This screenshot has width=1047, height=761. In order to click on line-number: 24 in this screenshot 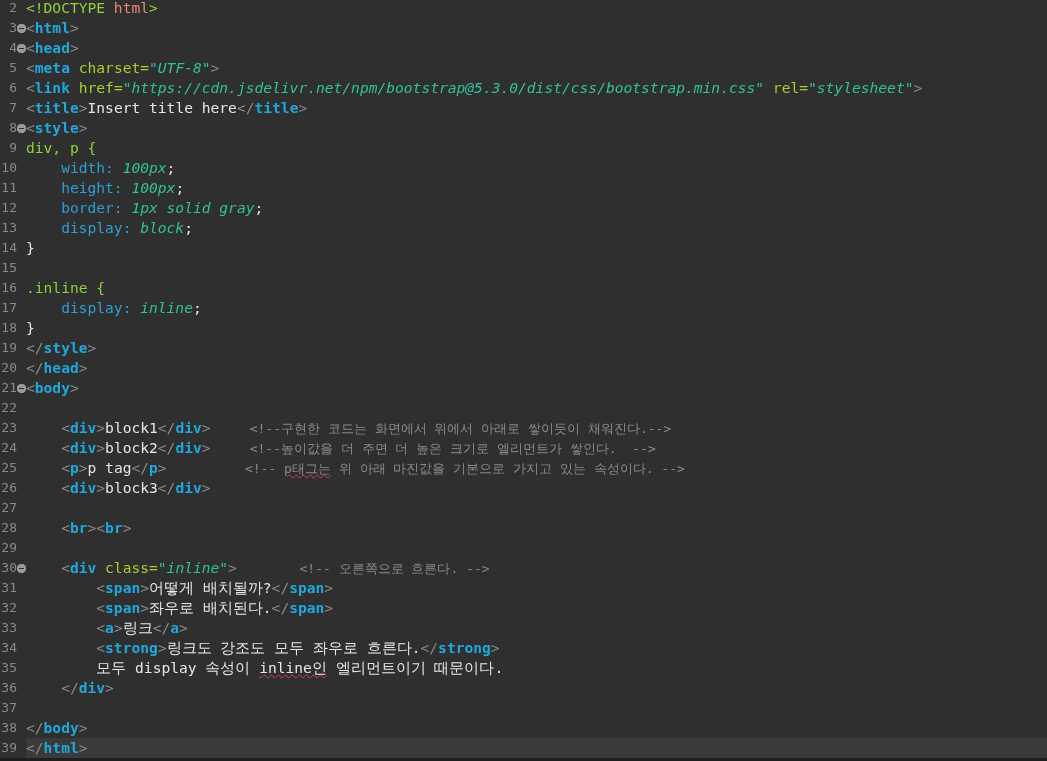, I will do `click(9, 448)`.